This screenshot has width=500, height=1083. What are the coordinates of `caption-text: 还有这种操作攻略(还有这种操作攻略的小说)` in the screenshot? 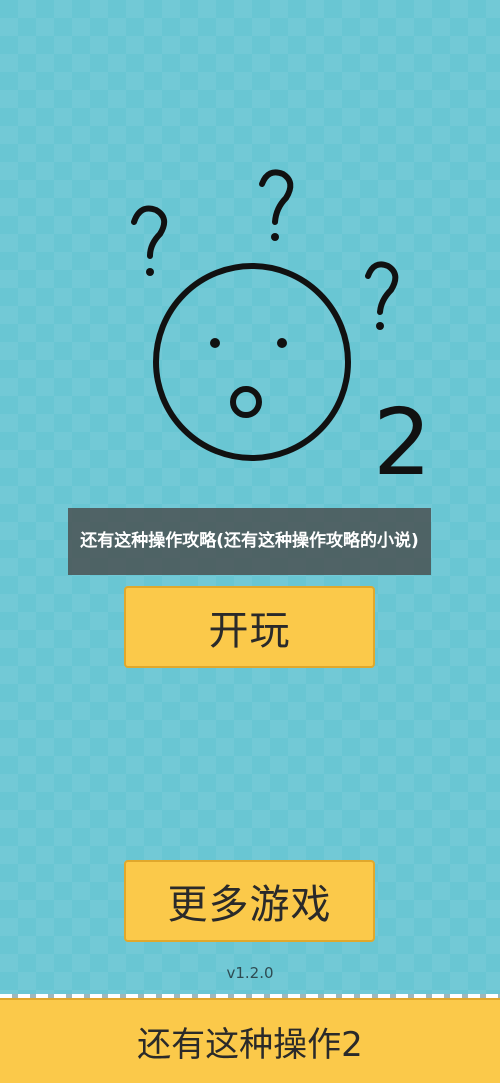 It's located at (249, 541).